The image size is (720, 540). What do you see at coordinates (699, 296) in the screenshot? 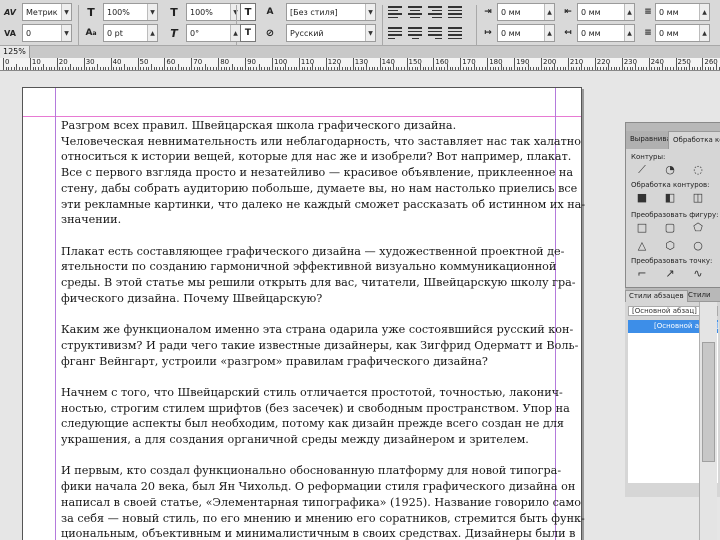
I see `tab-styles: Стили` at bounding box center [699, 296].